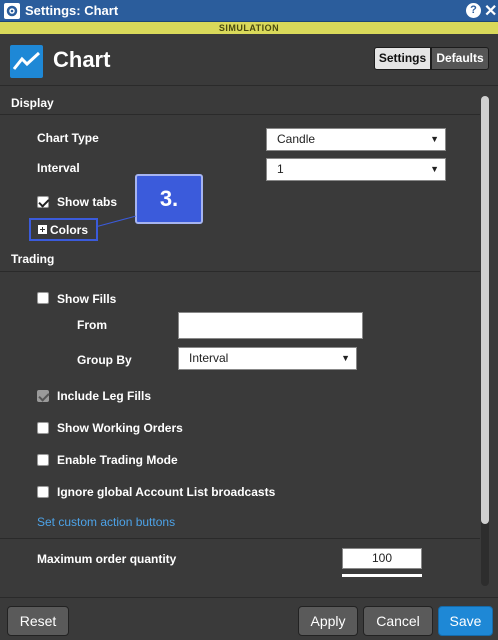  What do you see at coordinates (104, 360) in the screenshot?
I see `group-by-label: Group By` at bounding box center [104, 360].